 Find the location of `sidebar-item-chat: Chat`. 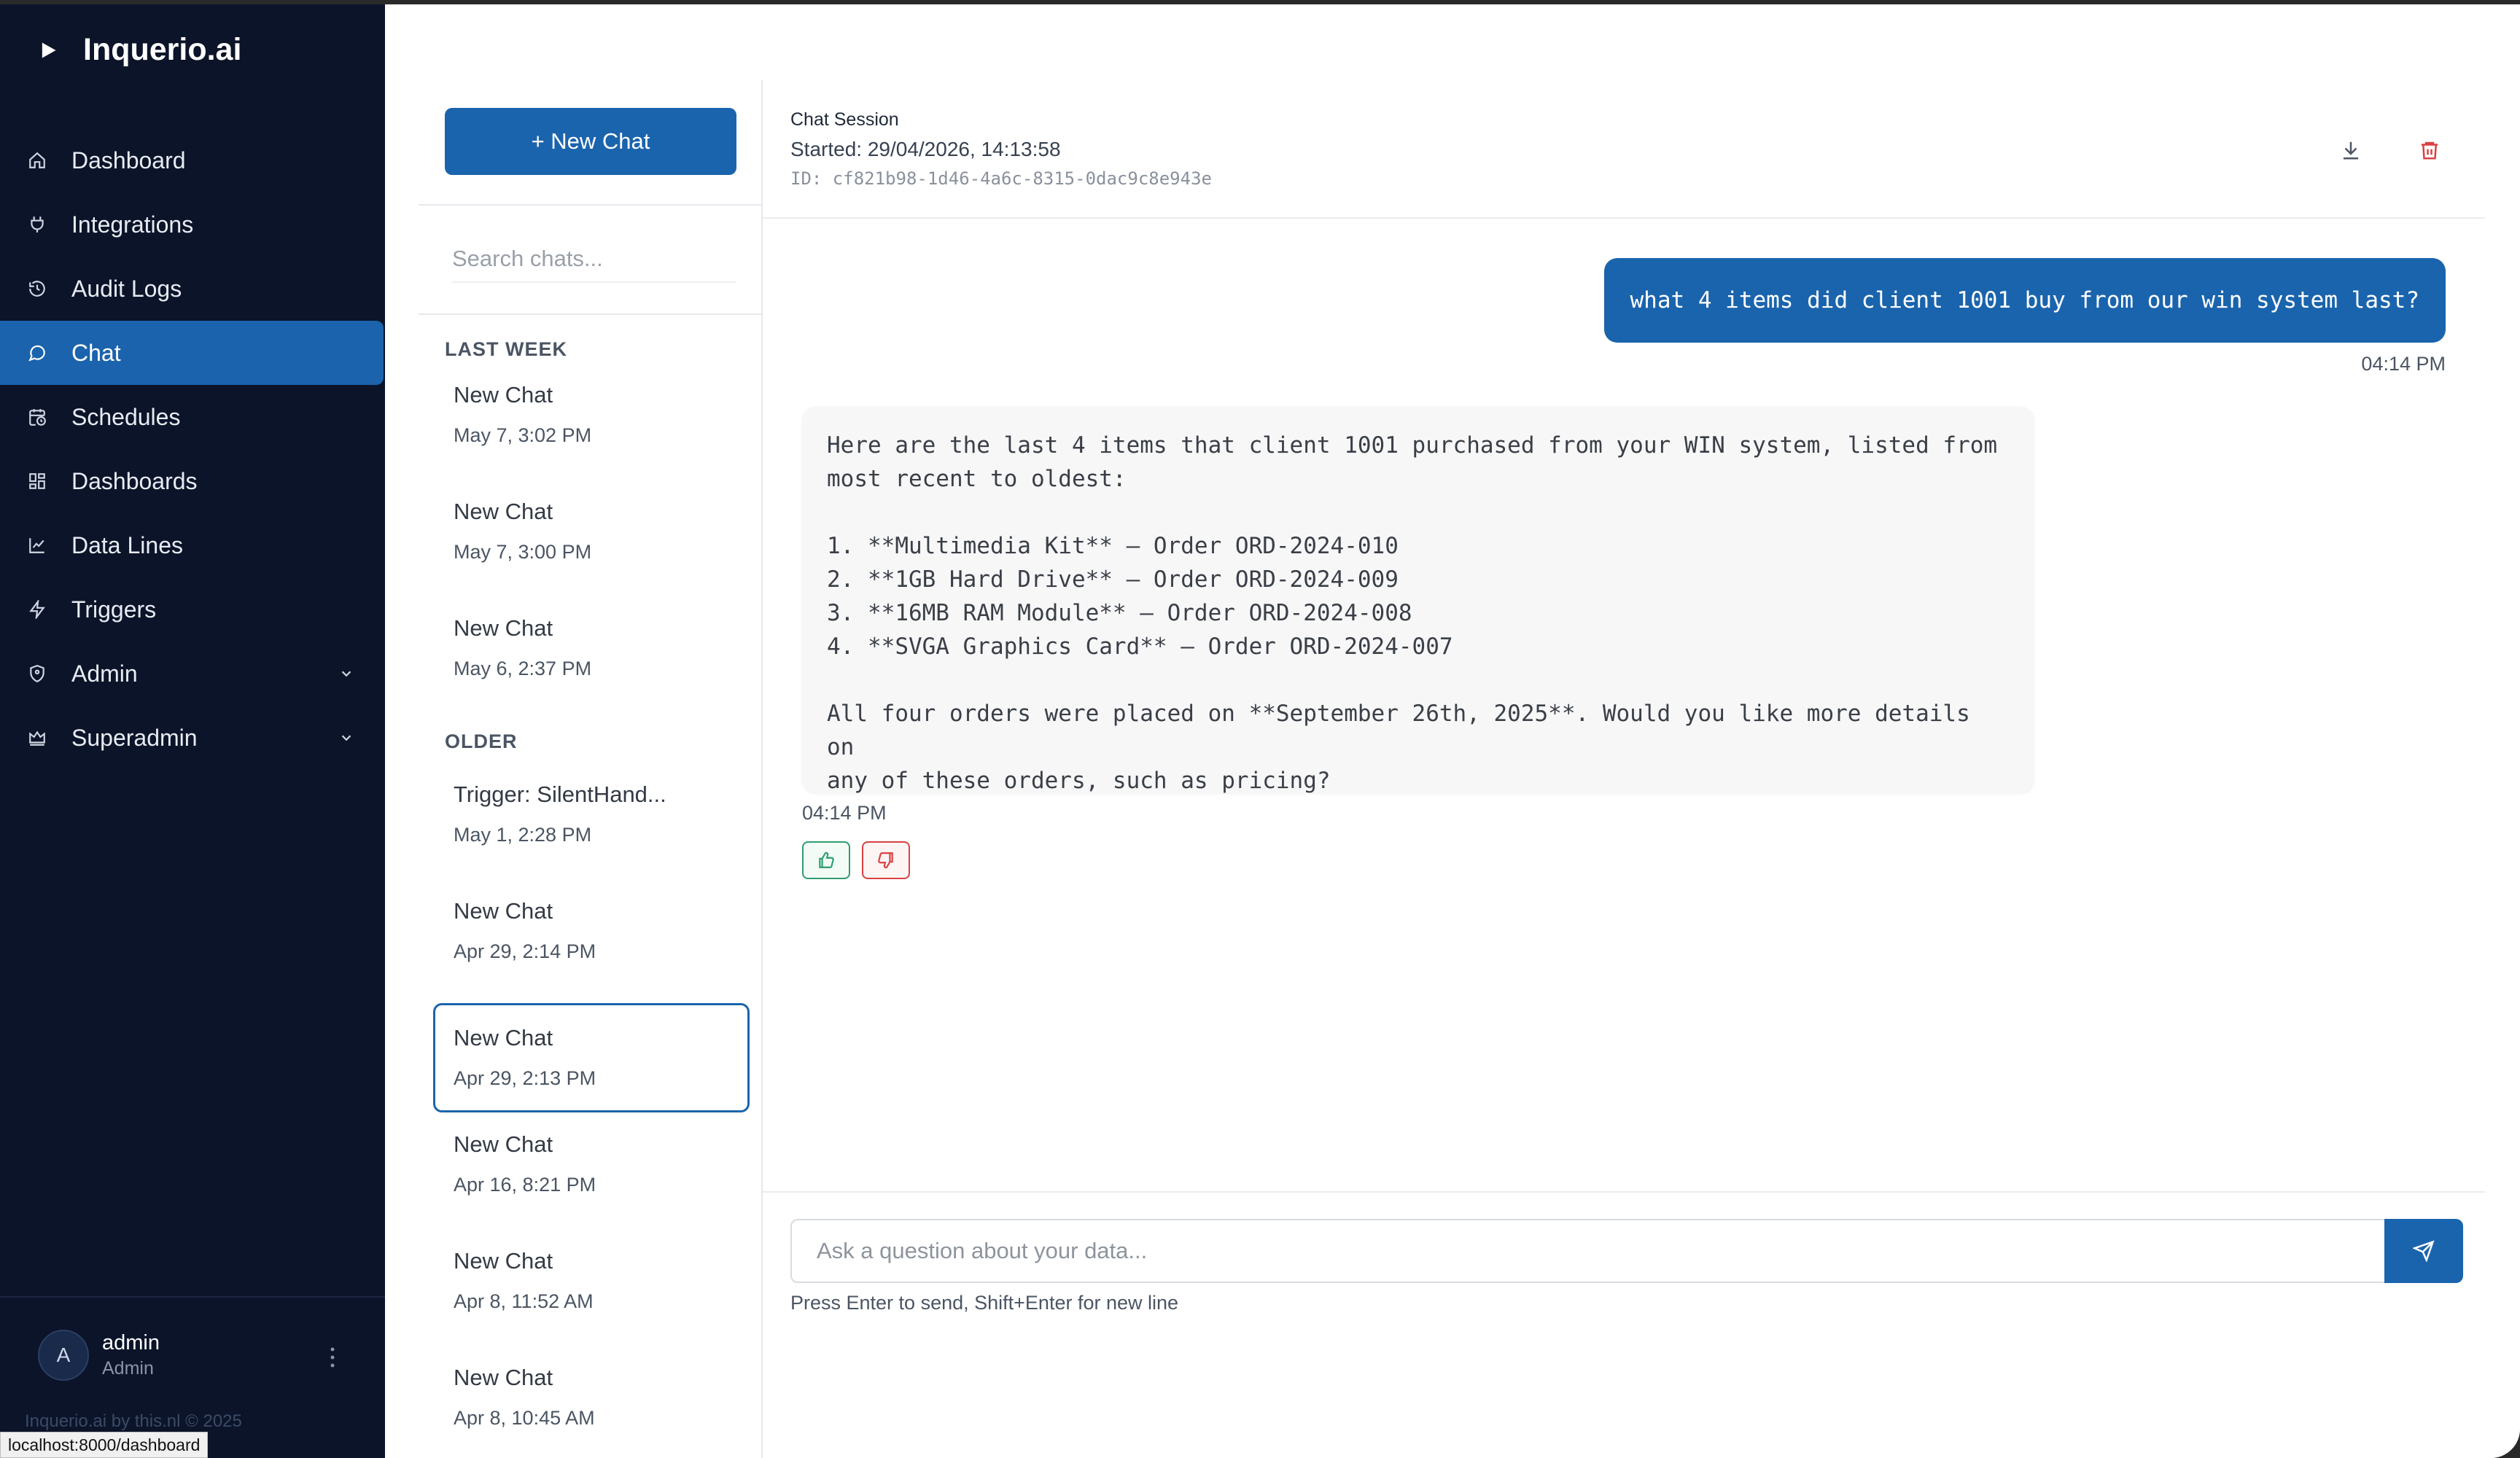

sidebar-item-chat: Chat is located at coordinates (192, 353).